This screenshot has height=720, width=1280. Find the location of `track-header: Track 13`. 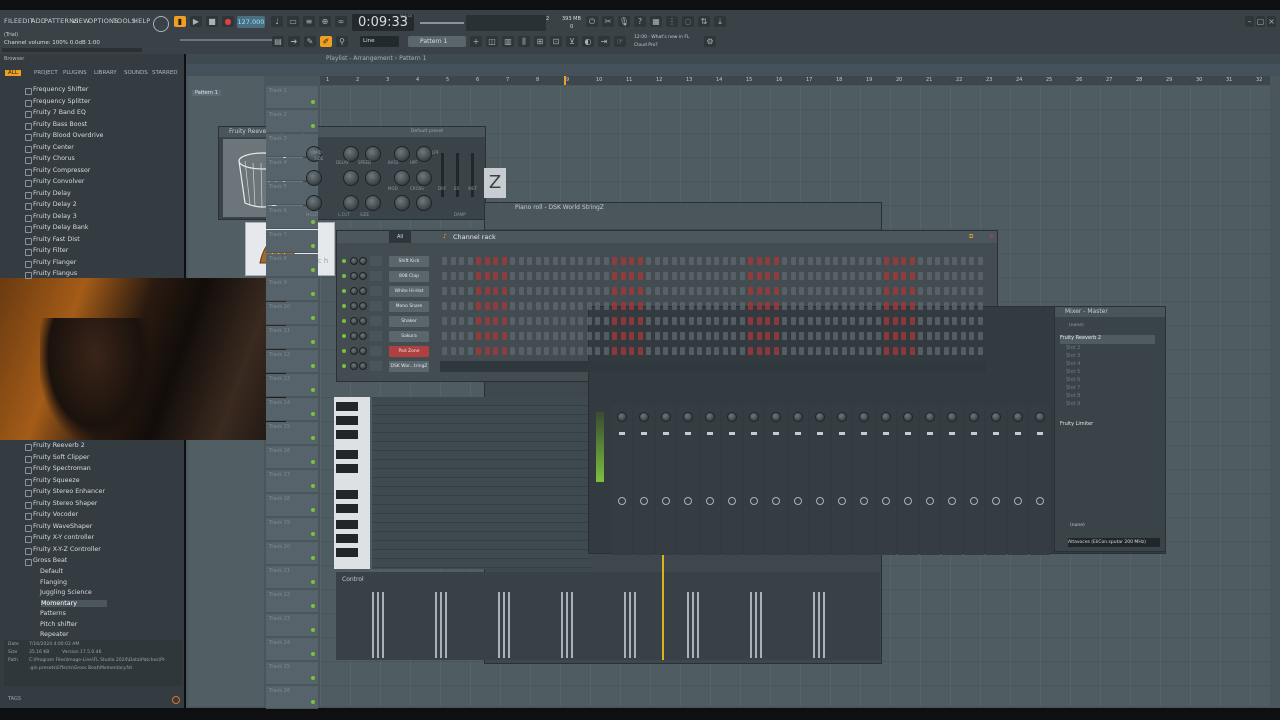

track-header: Track 13 is located at coordinates (292, 385).